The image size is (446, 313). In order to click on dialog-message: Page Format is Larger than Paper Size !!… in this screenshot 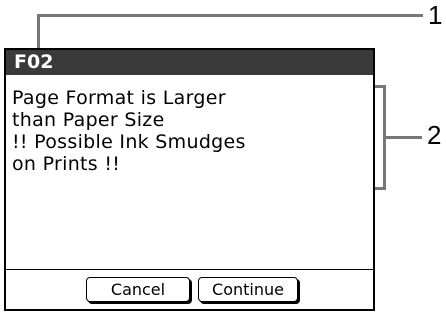, I will do `click(129, 131)`.